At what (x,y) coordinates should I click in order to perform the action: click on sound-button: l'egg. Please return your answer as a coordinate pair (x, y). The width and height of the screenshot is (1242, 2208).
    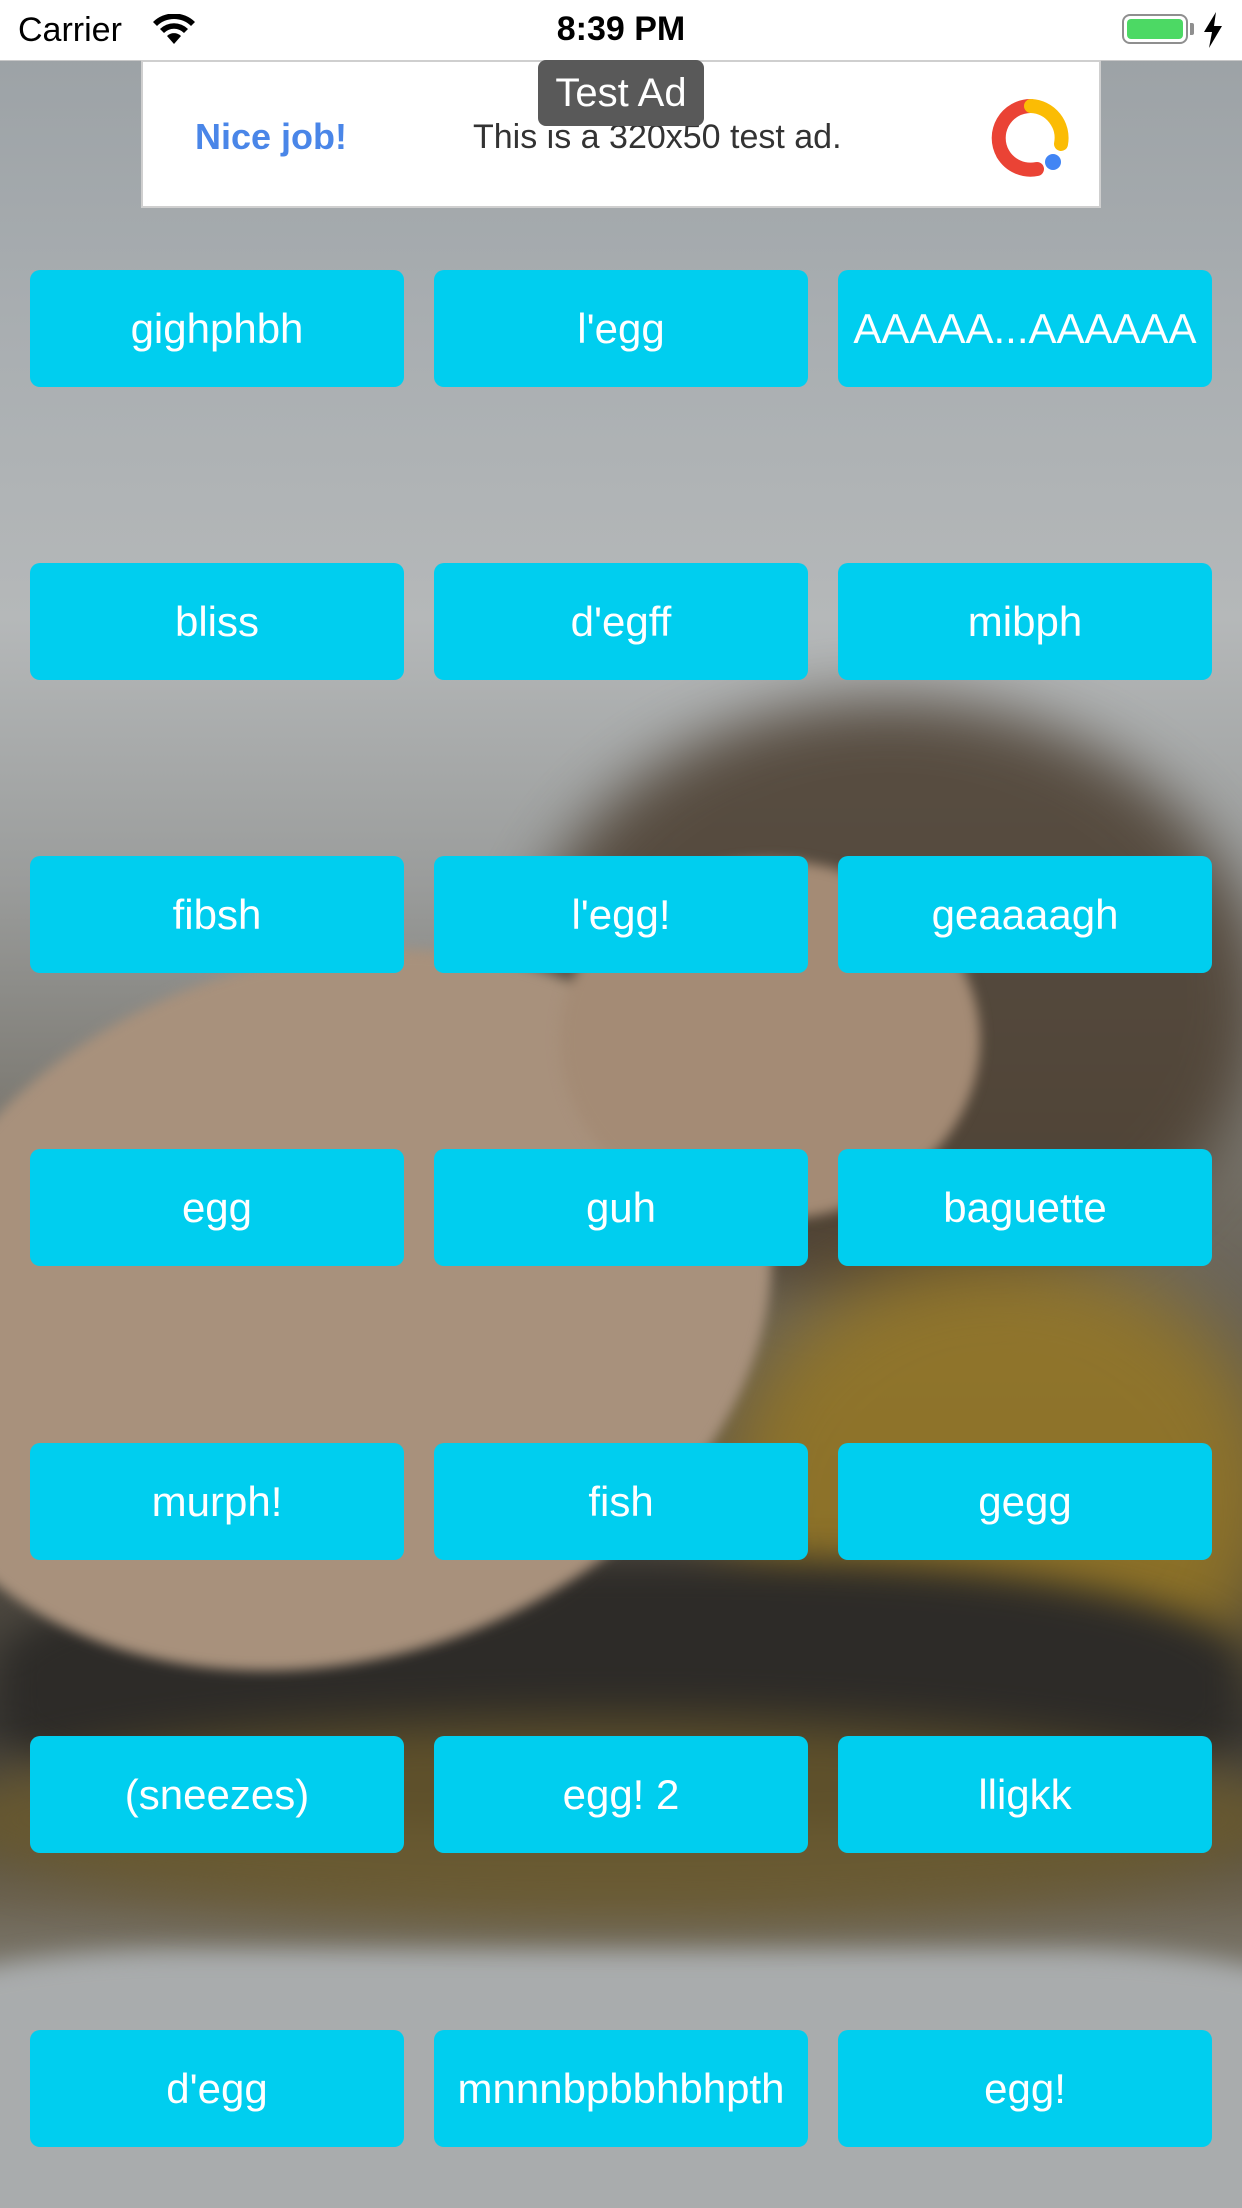
    Looking at the image, I should click on (621, 328).